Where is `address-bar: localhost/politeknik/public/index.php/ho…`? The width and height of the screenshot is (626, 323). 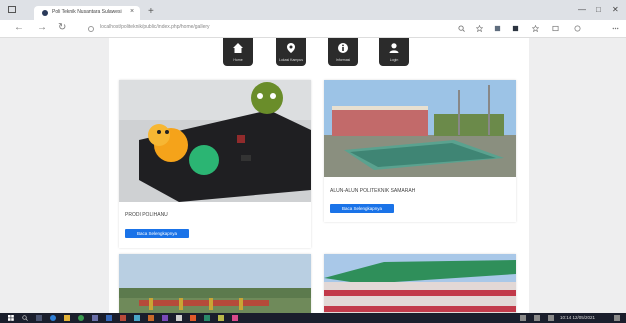 address-bar: localhost/politeknik/public/index.php/ho… is located at coordinates (220, 27).